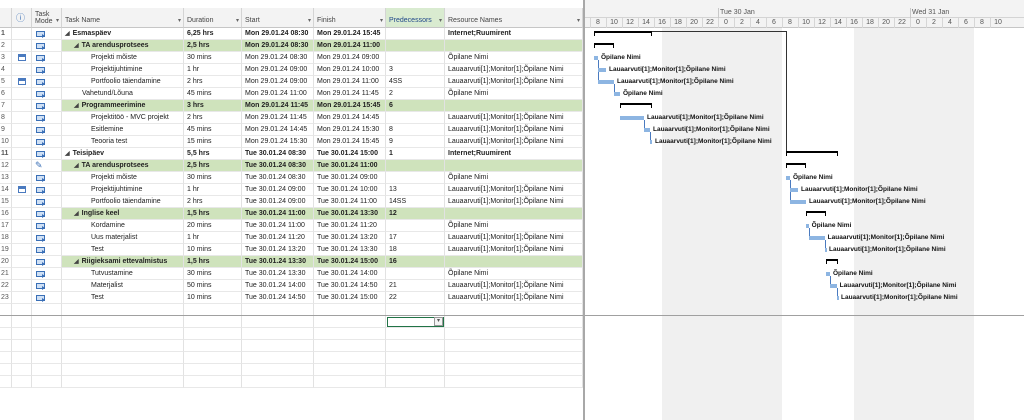 The height and width of the screenshot is (420, 1024). Describe the element at coordinates (123, 226) in the screenshot. I see `name-cell: Kordamine` at that location.